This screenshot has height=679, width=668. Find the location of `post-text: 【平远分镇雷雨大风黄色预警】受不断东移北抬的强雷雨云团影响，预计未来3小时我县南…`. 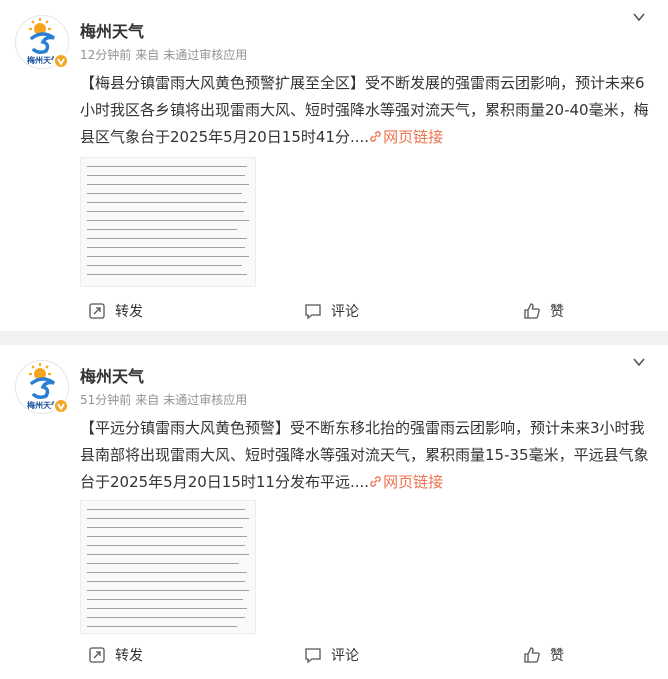

post-text: 【平远分镇雷雨大风黄色预警】受不断东移北抬的强雷雨云团影响，预计未来3小时我县南… is located at coordinates (365, 455).